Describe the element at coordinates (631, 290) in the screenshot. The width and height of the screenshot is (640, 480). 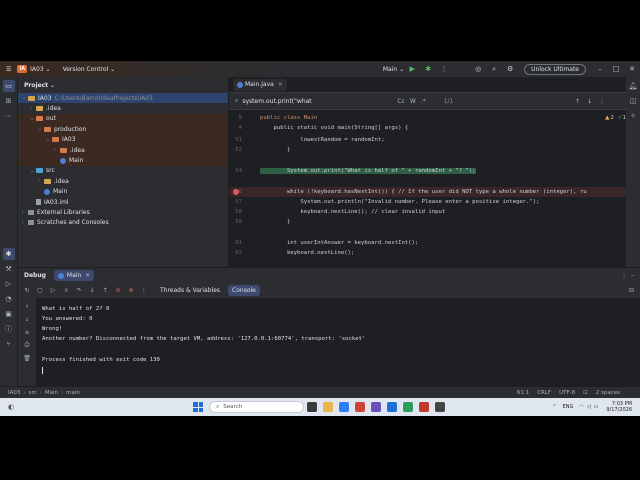
I see `layout-icon: ⊟` at that location.